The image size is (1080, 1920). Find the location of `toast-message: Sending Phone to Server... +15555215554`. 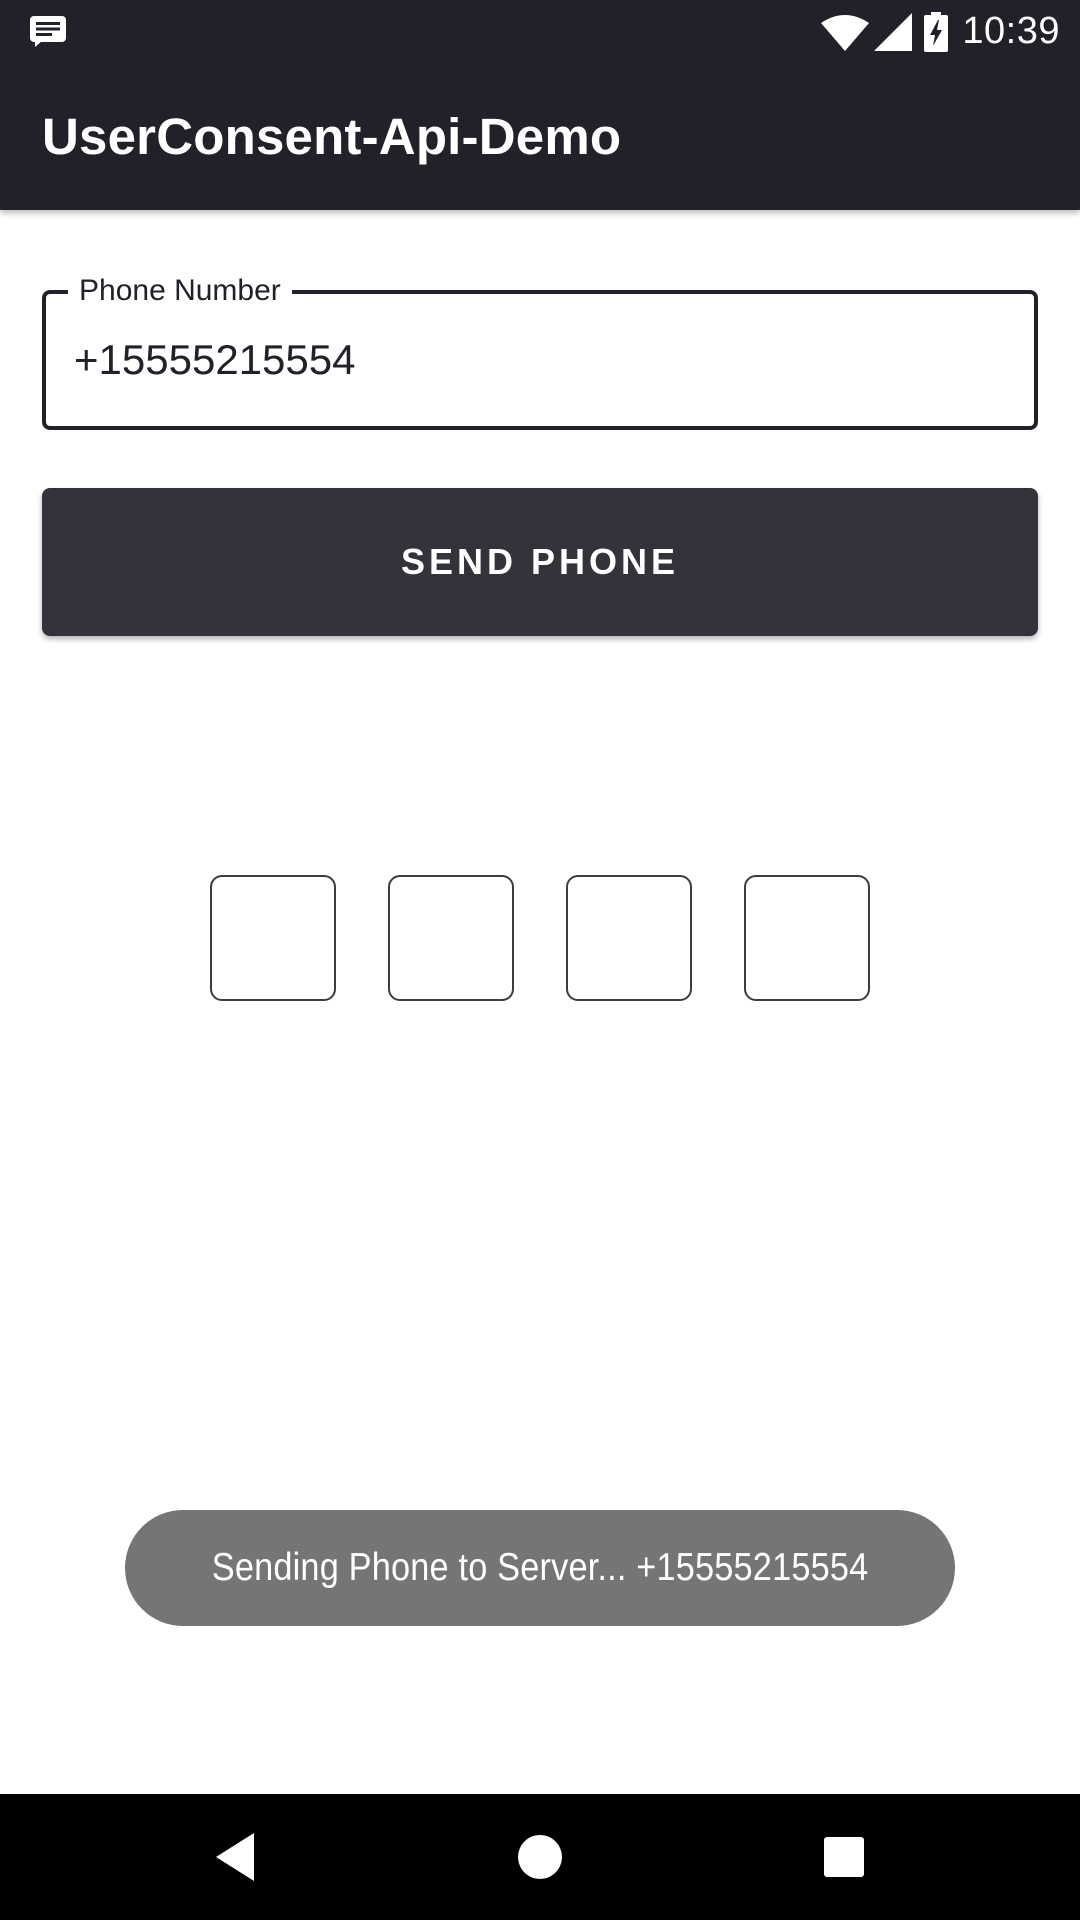

toast-message: Sending Phone to Server... +15555215554 is located at coordinates (540, 1567).